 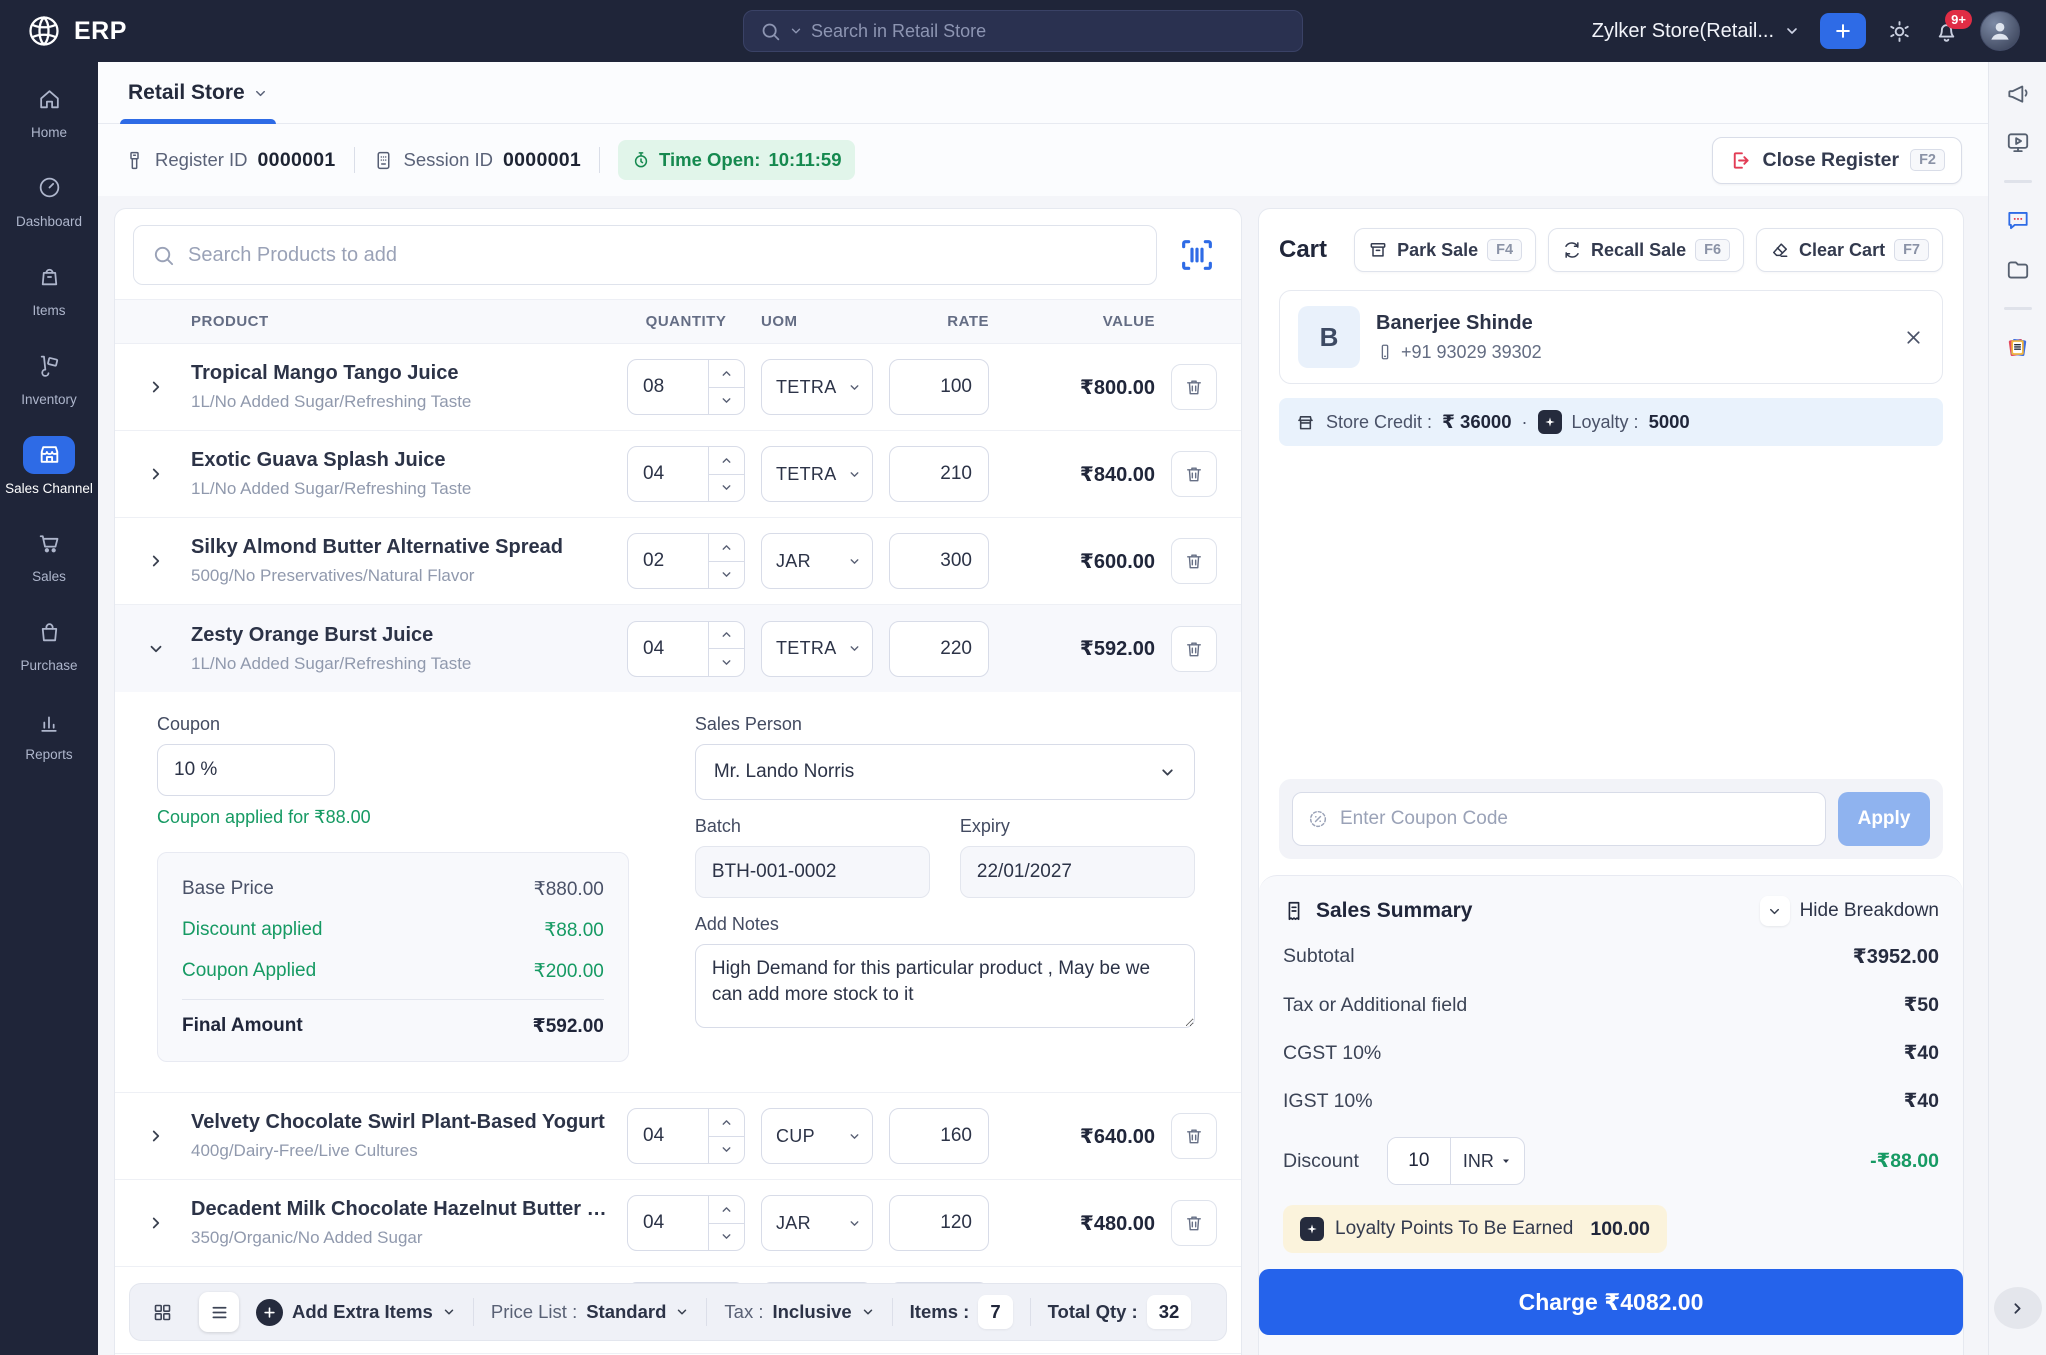 What do you see at coordinates (799, 1312) in the screenshot?
I see `tax-mode-selector: Tax : Inclusive` at bounding box center [799, 1312].